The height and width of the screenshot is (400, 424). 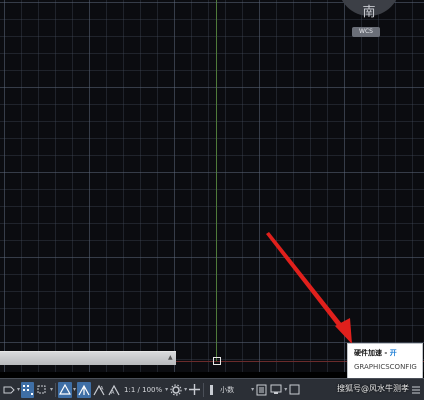 I want to click on plus-icon, so click(x=194, y=390).